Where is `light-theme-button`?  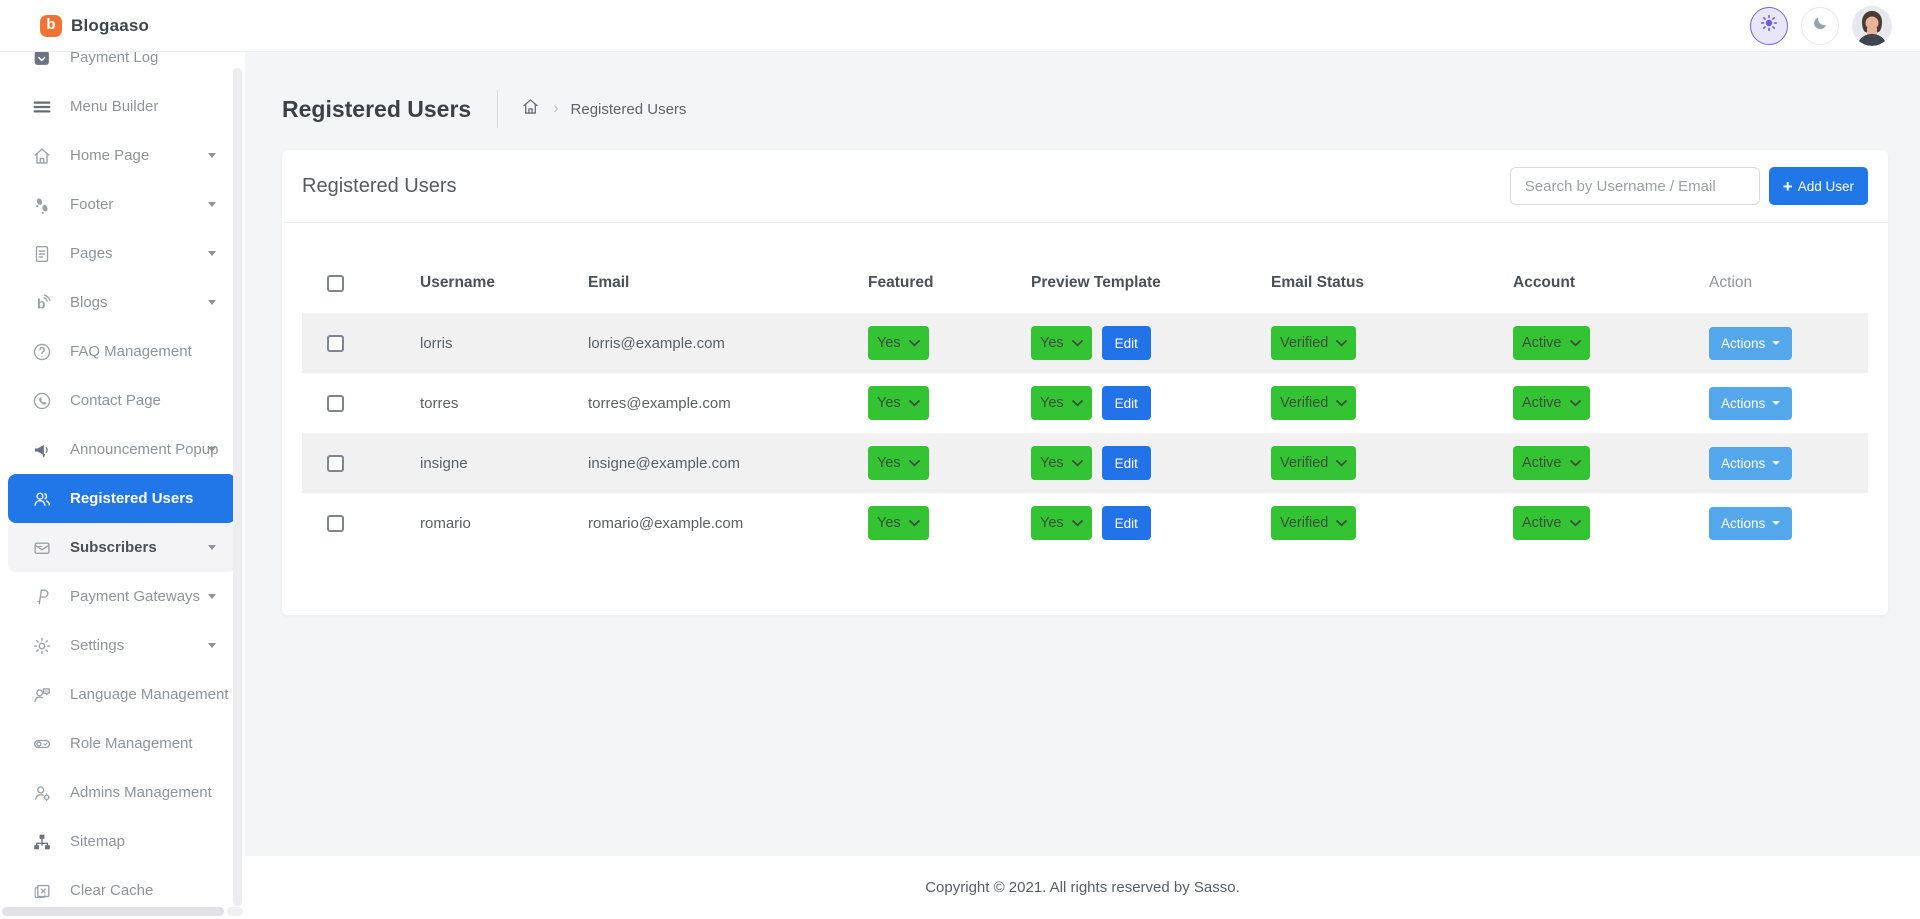
light-theme-button is located at coordinates (1769, 25).